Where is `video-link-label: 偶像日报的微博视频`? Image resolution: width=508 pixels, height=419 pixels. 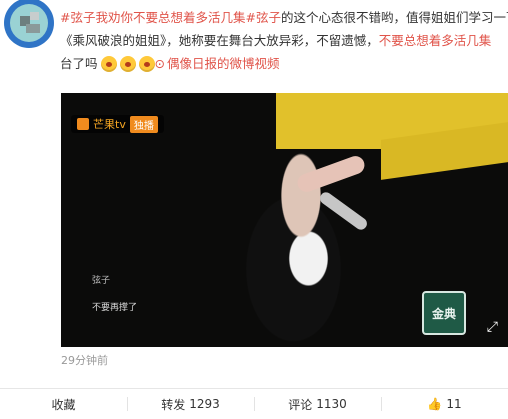 video-link-label: 偶像日报的微博视频 is located at coordinates (223, 63).